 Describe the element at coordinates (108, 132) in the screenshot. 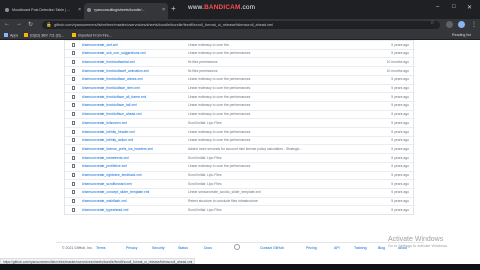

I see `file-name-link: #/sensorcreate_Infinity_header.xml` at that location.